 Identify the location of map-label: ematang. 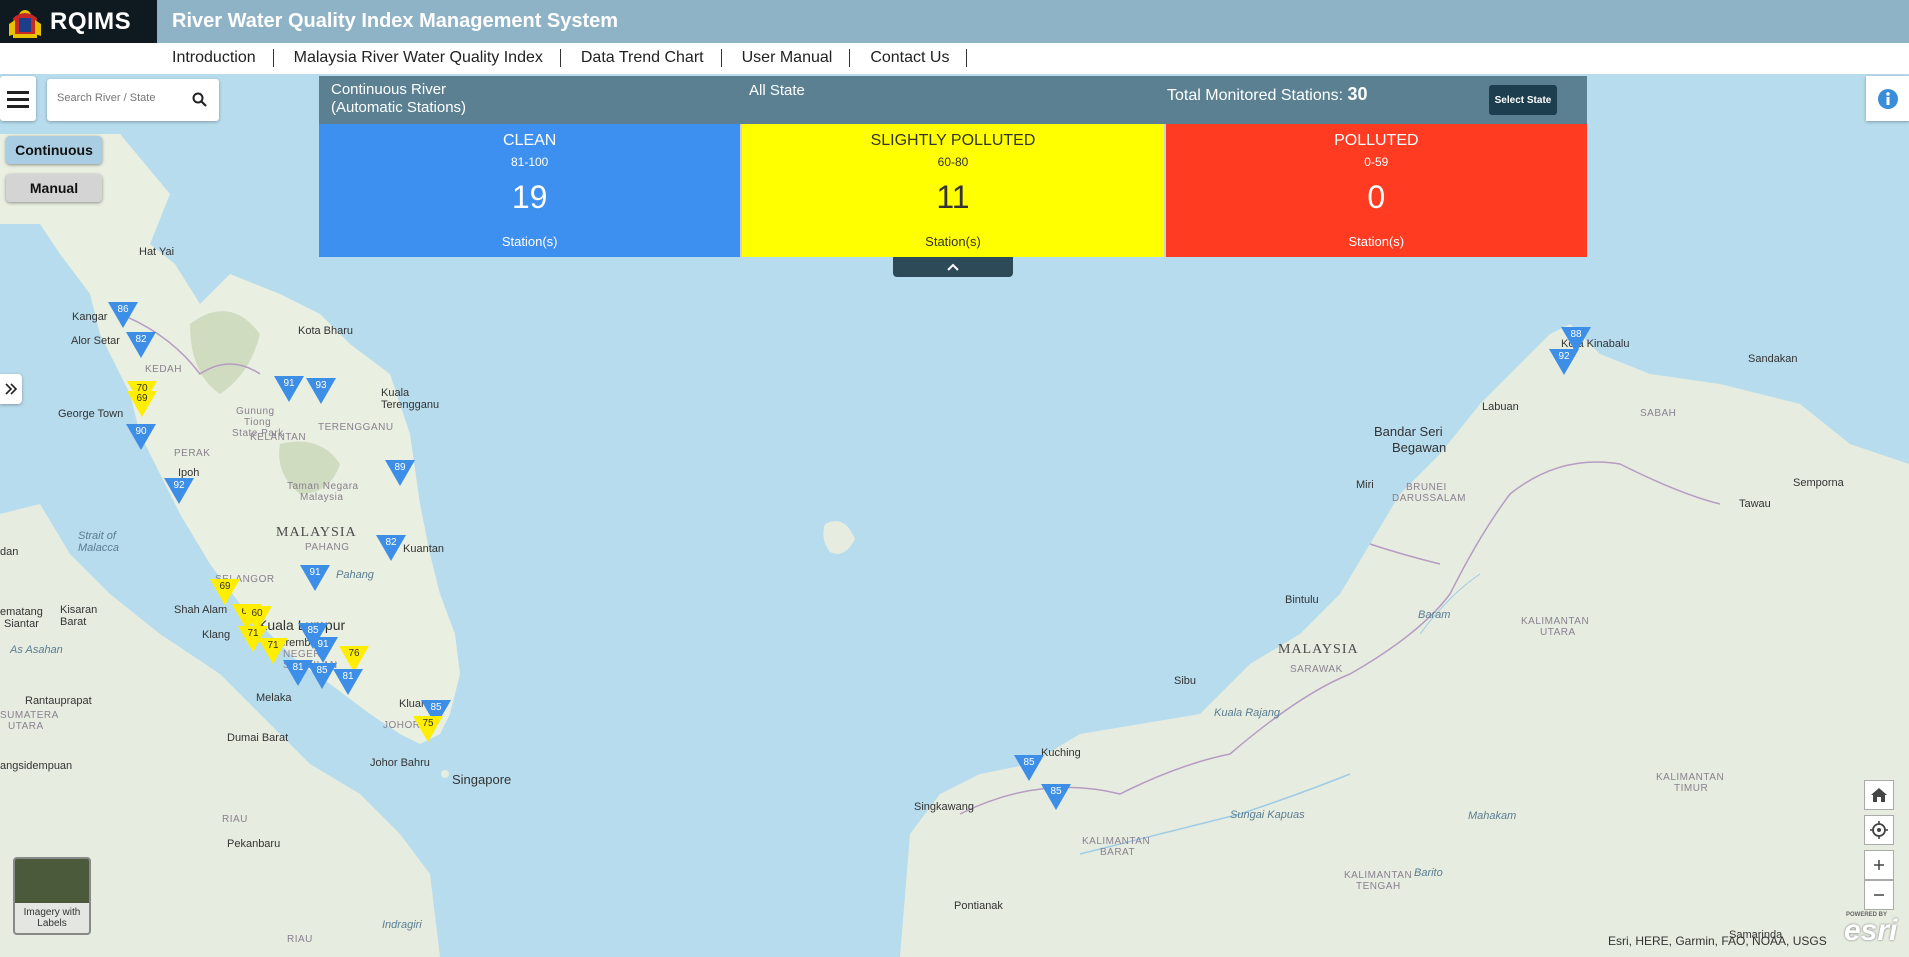
(21, 612).